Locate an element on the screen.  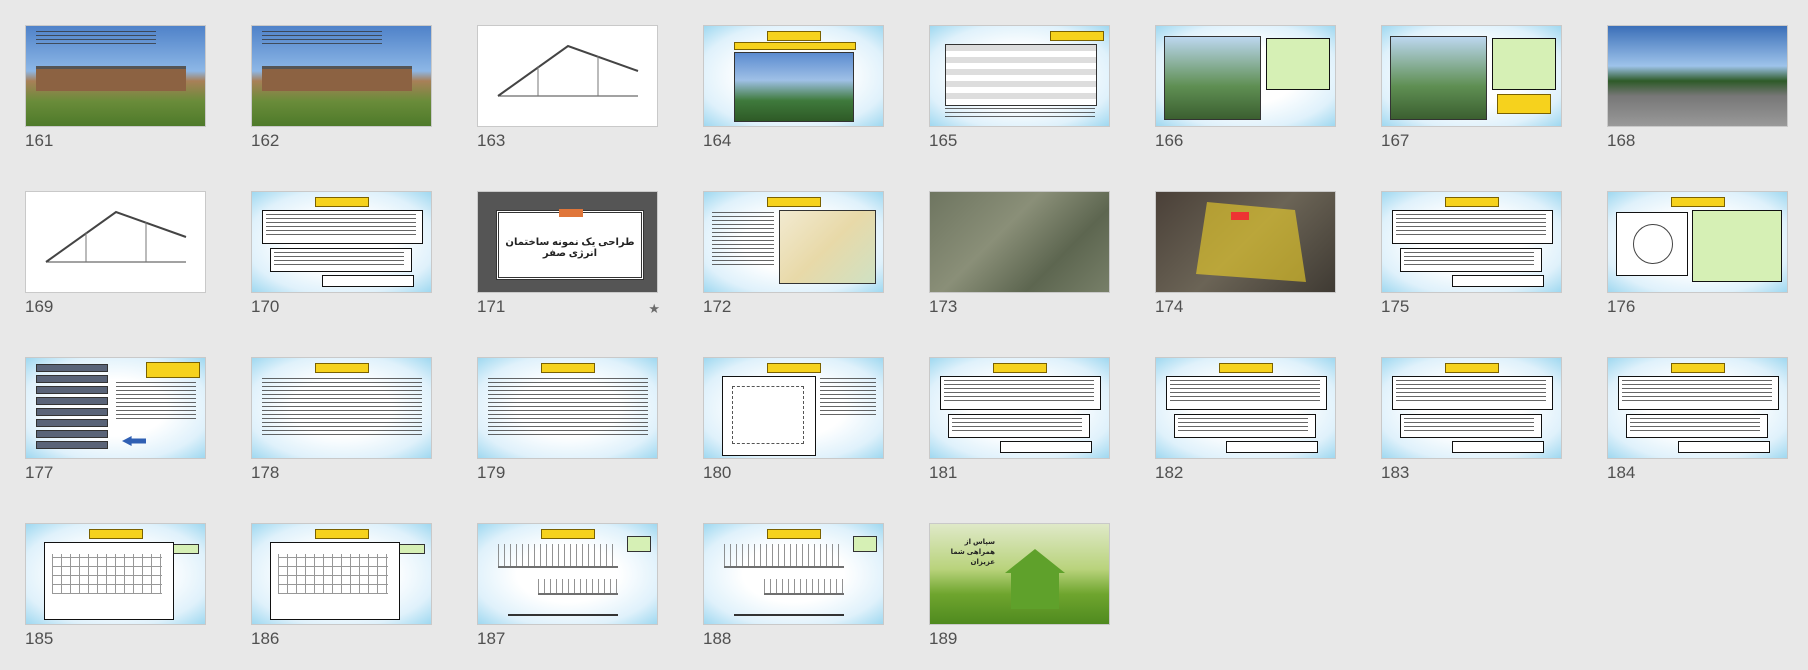
slide-cell: 188 is located at coordinates (793, 596).